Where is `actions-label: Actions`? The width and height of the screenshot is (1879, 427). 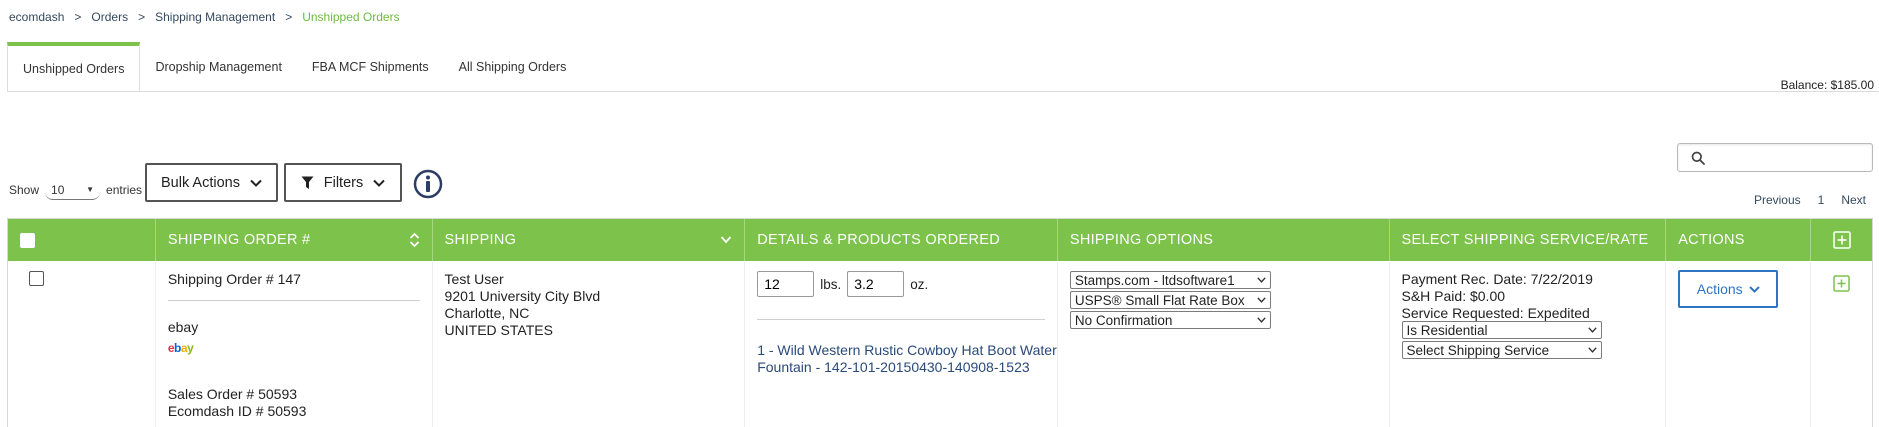
actions-label: Actions is located at coordinates (1719, 289).